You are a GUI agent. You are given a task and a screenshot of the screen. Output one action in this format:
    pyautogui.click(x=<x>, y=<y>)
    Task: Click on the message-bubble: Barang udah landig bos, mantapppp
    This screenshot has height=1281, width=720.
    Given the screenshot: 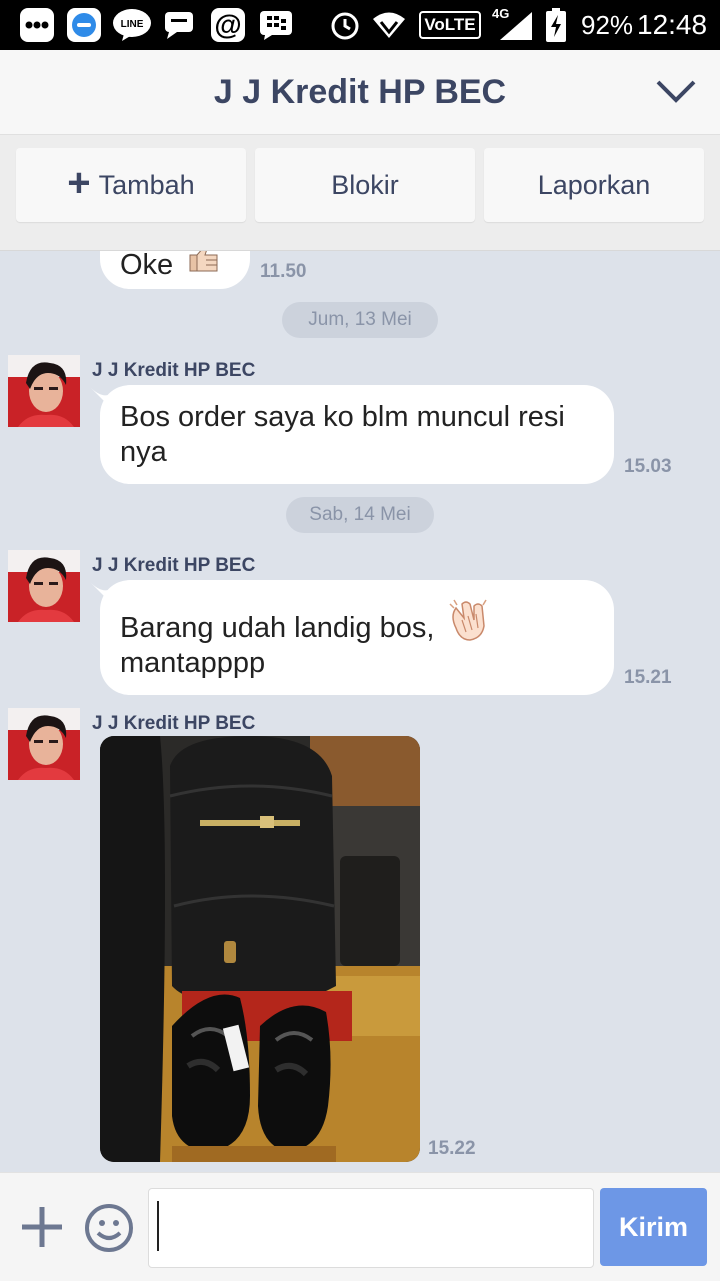 What is the action you would take?
    pyautogui.click(x=357, y=637)
    